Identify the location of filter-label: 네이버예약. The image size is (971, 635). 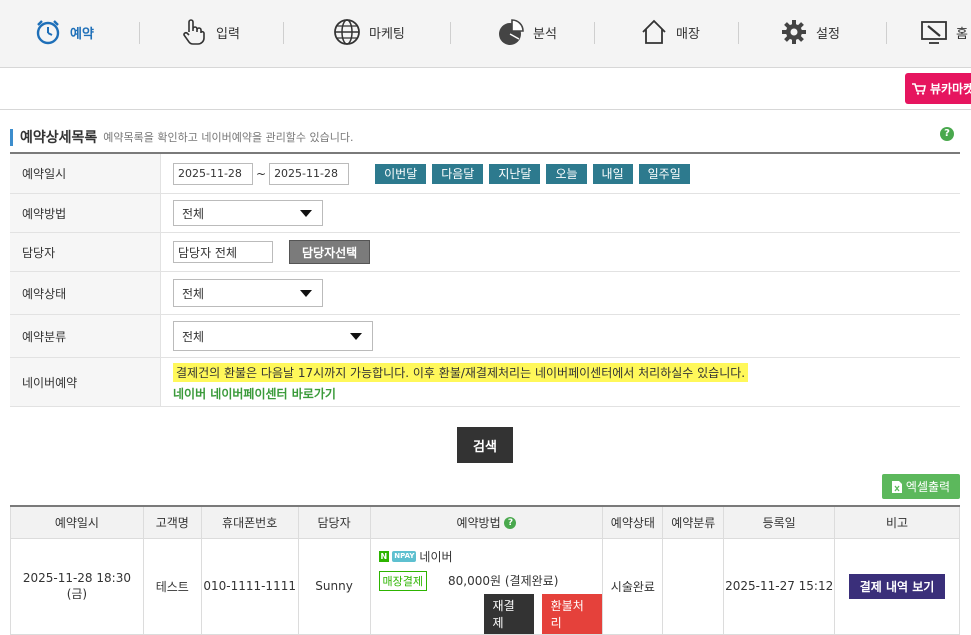
(85, 382).